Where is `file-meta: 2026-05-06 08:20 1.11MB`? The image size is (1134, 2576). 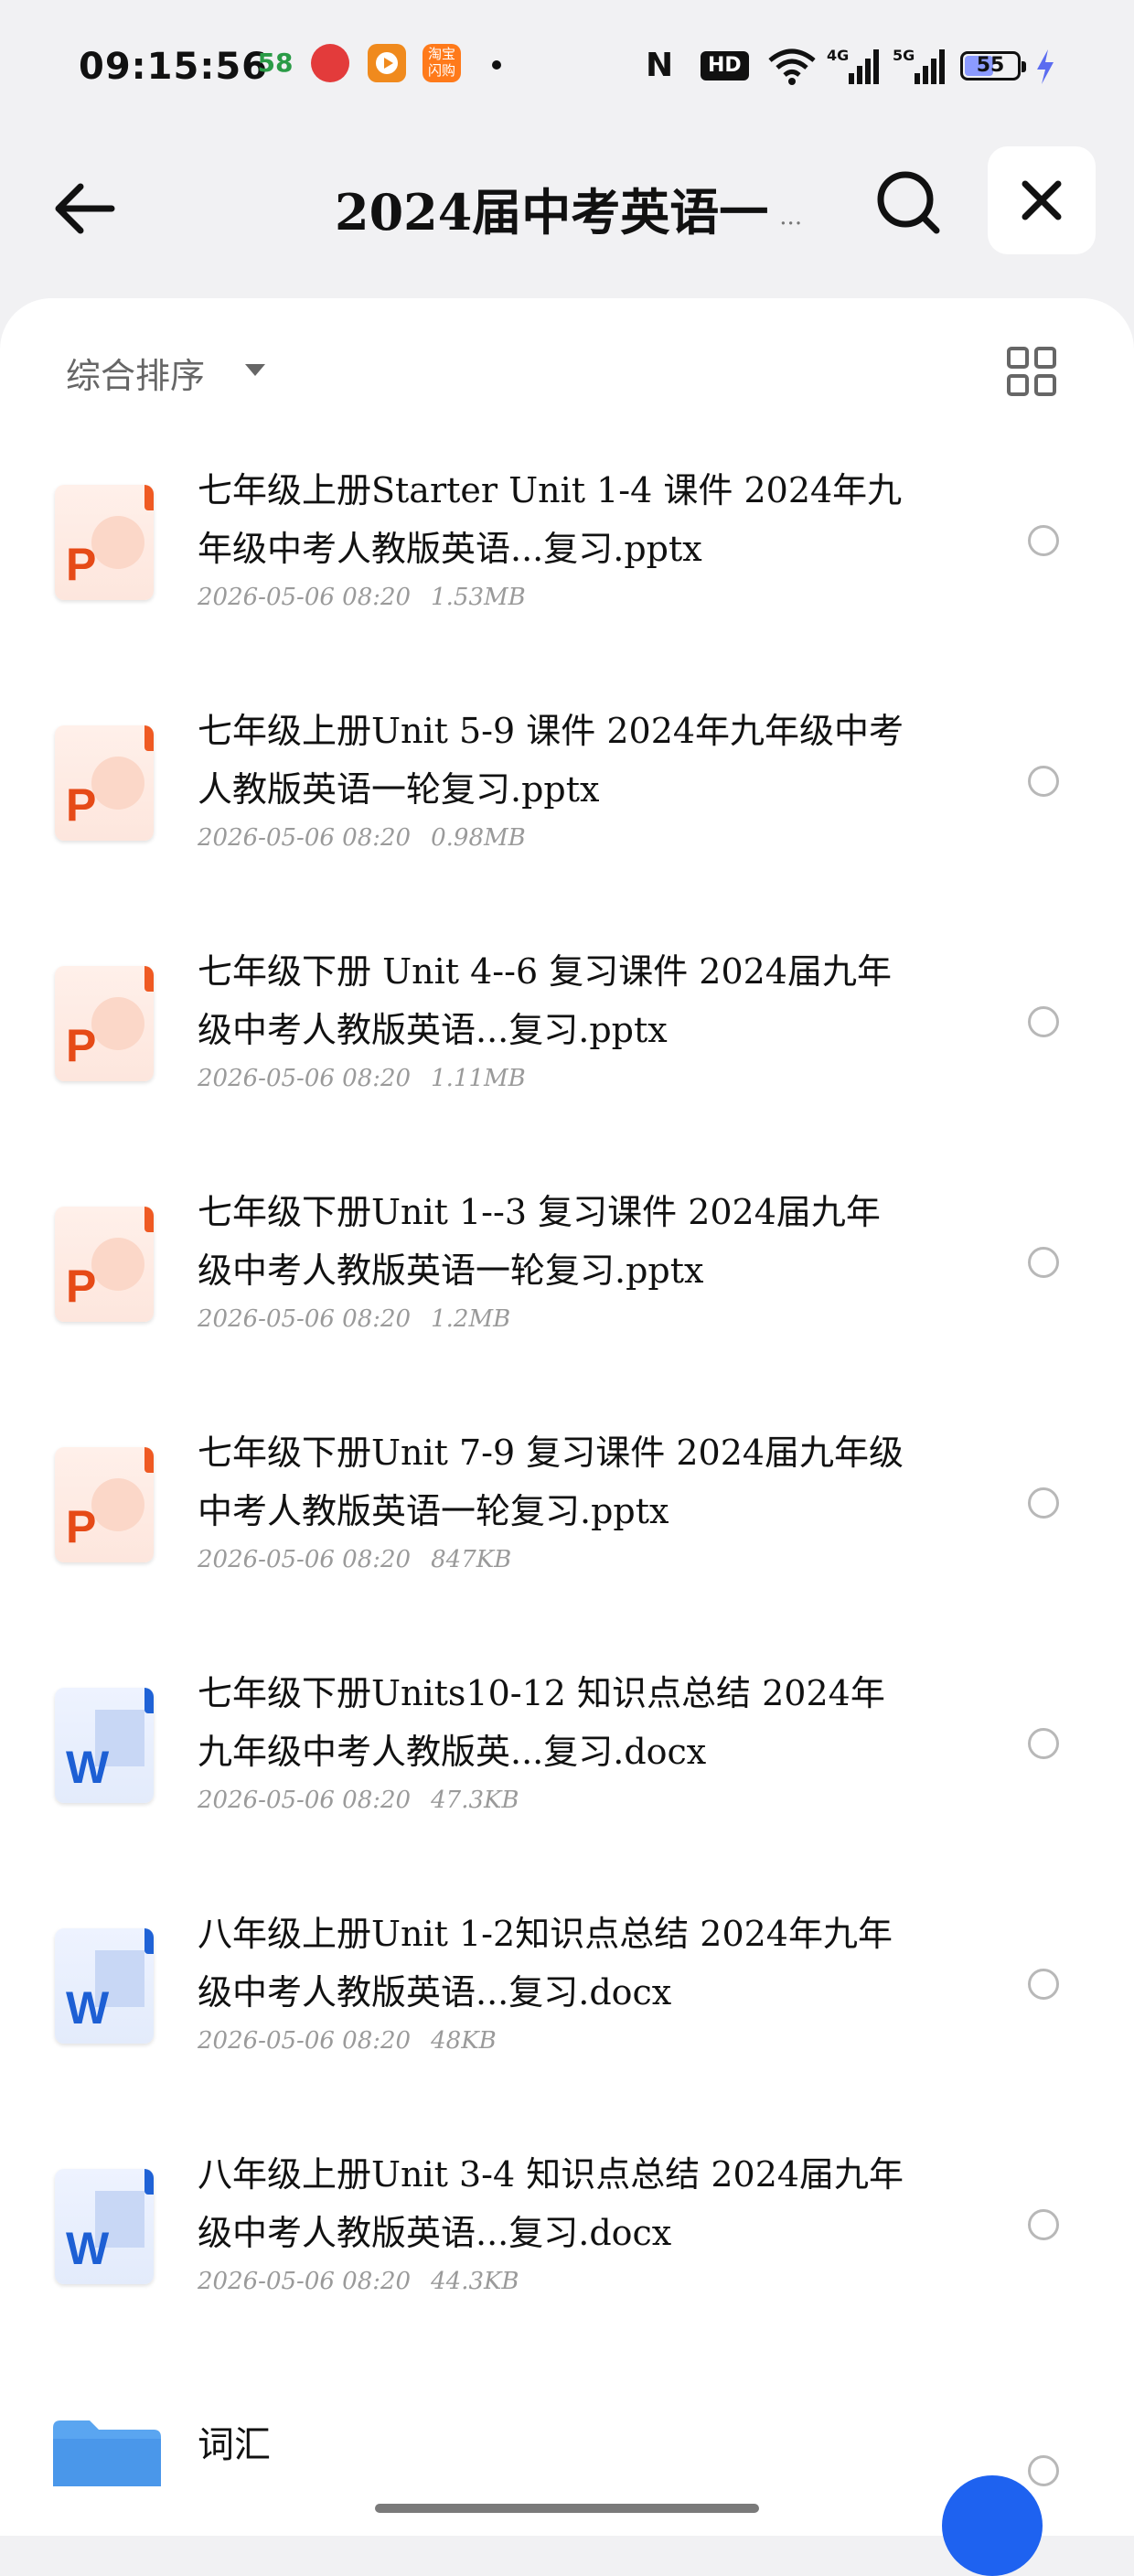 file-meta: 2026-05-06 08:20 1.11MB is located at coordinates (362, 1079).